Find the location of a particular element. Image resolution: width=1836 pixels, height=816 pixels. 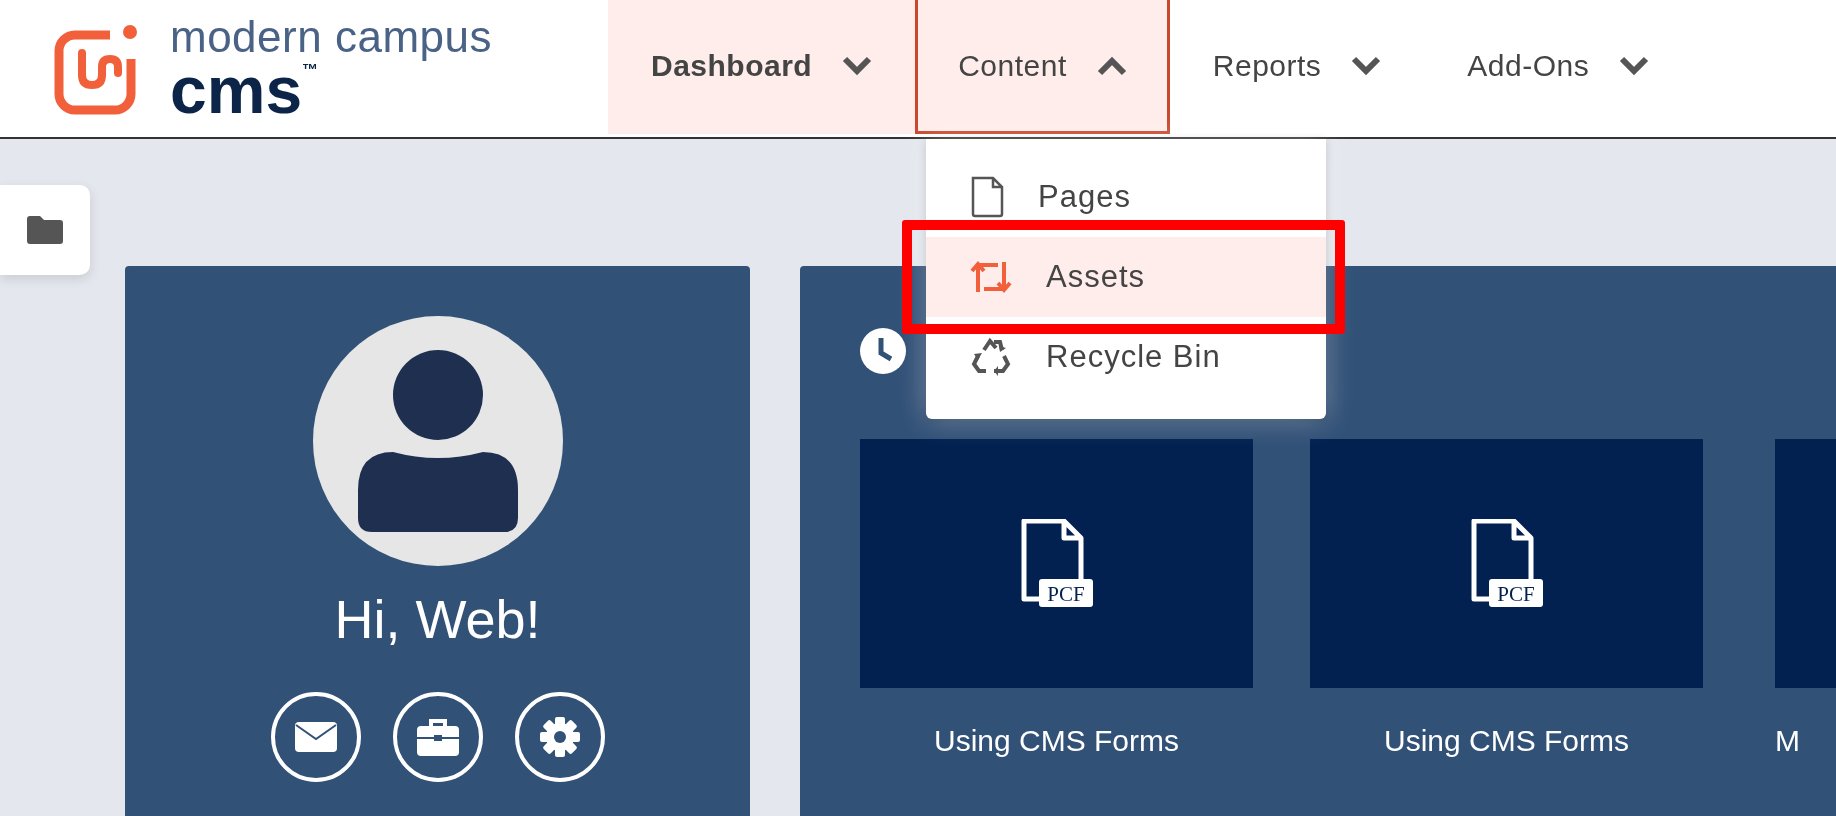

side-tab is located at coordinates (45, 230).